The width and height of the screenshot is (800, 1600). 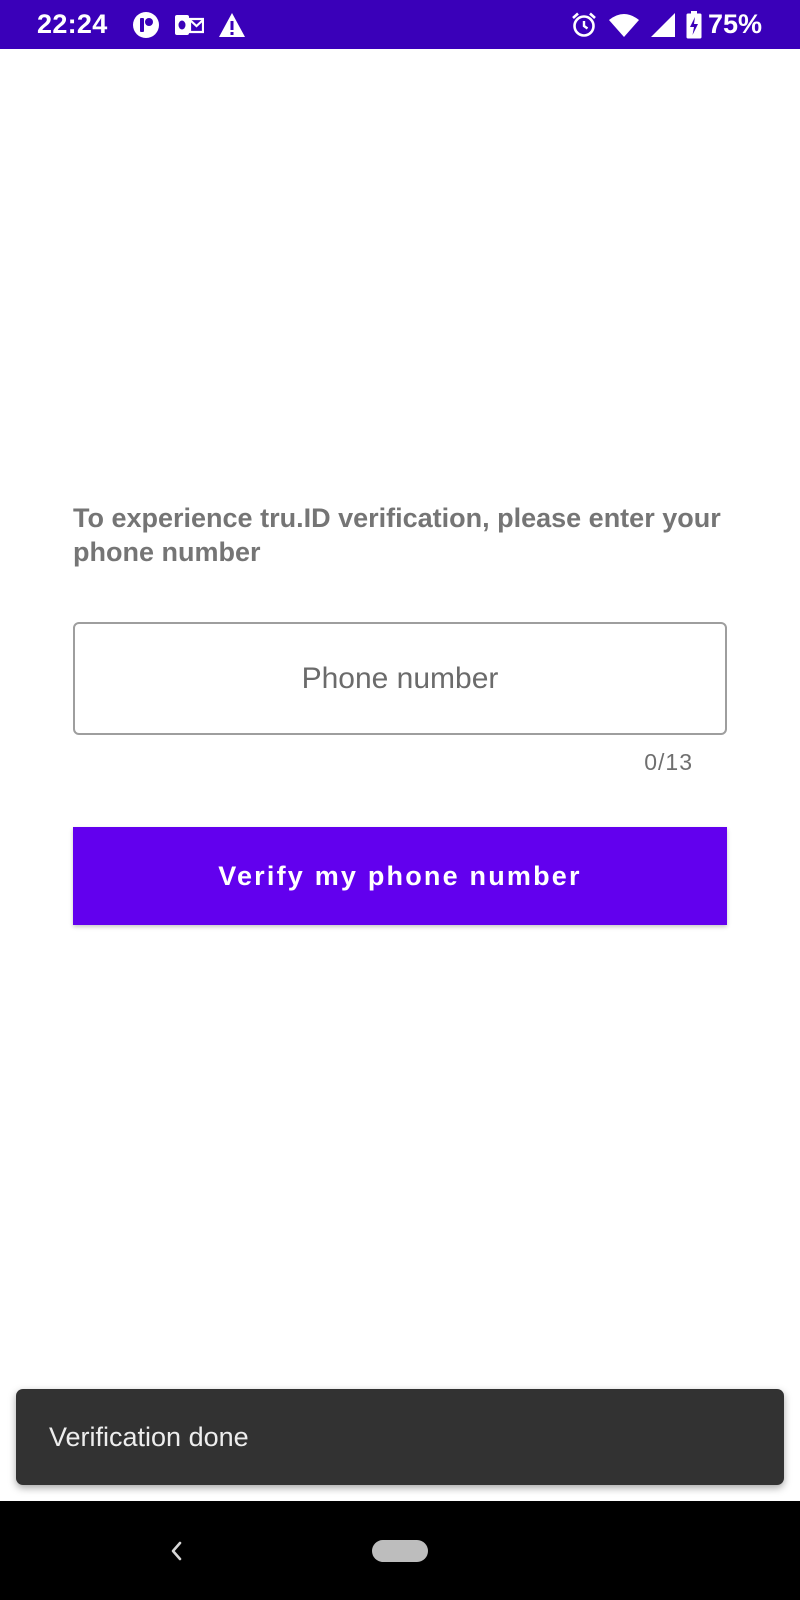 I want to click on alarm-icon, so click(x=584, y=25).